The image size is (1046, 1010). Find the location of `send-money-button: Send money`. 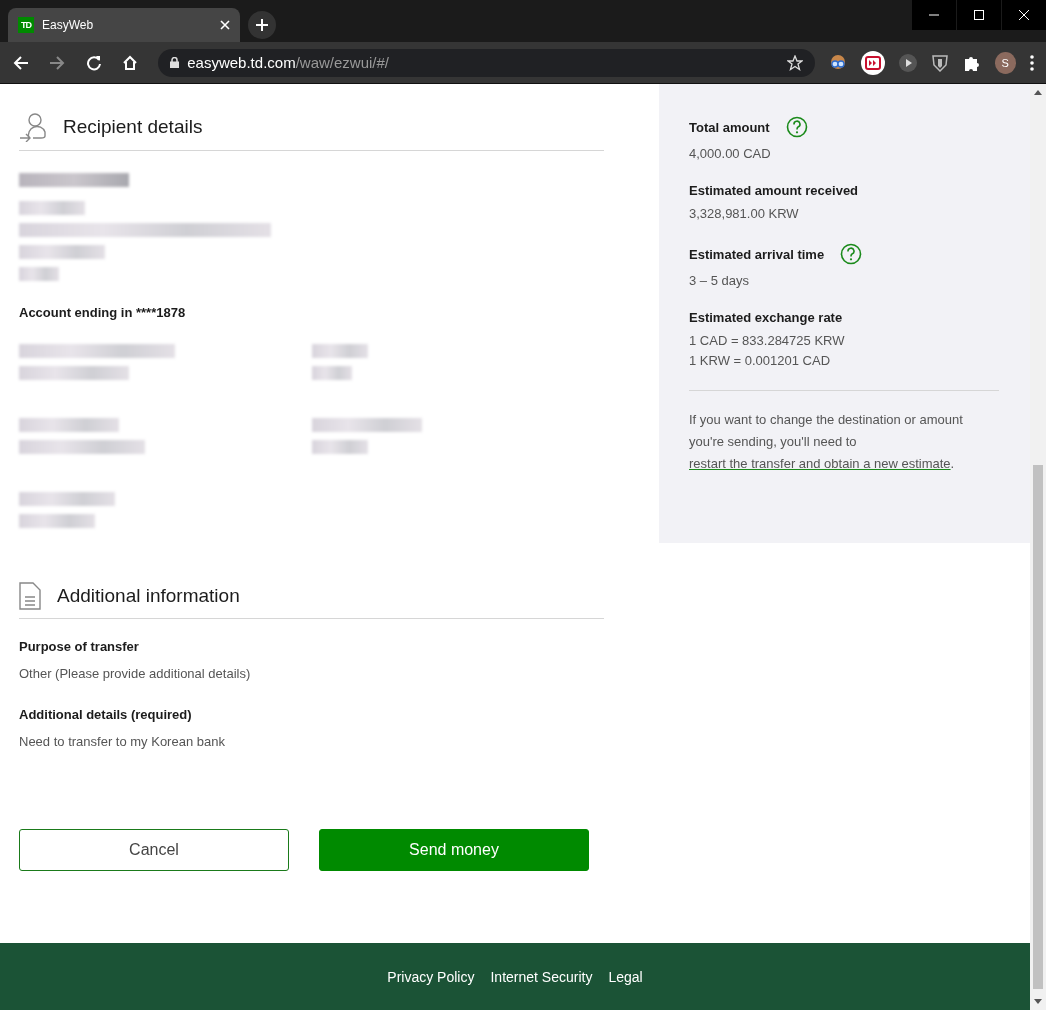

send-money-button: Send money is located at coordinates (454, 850).